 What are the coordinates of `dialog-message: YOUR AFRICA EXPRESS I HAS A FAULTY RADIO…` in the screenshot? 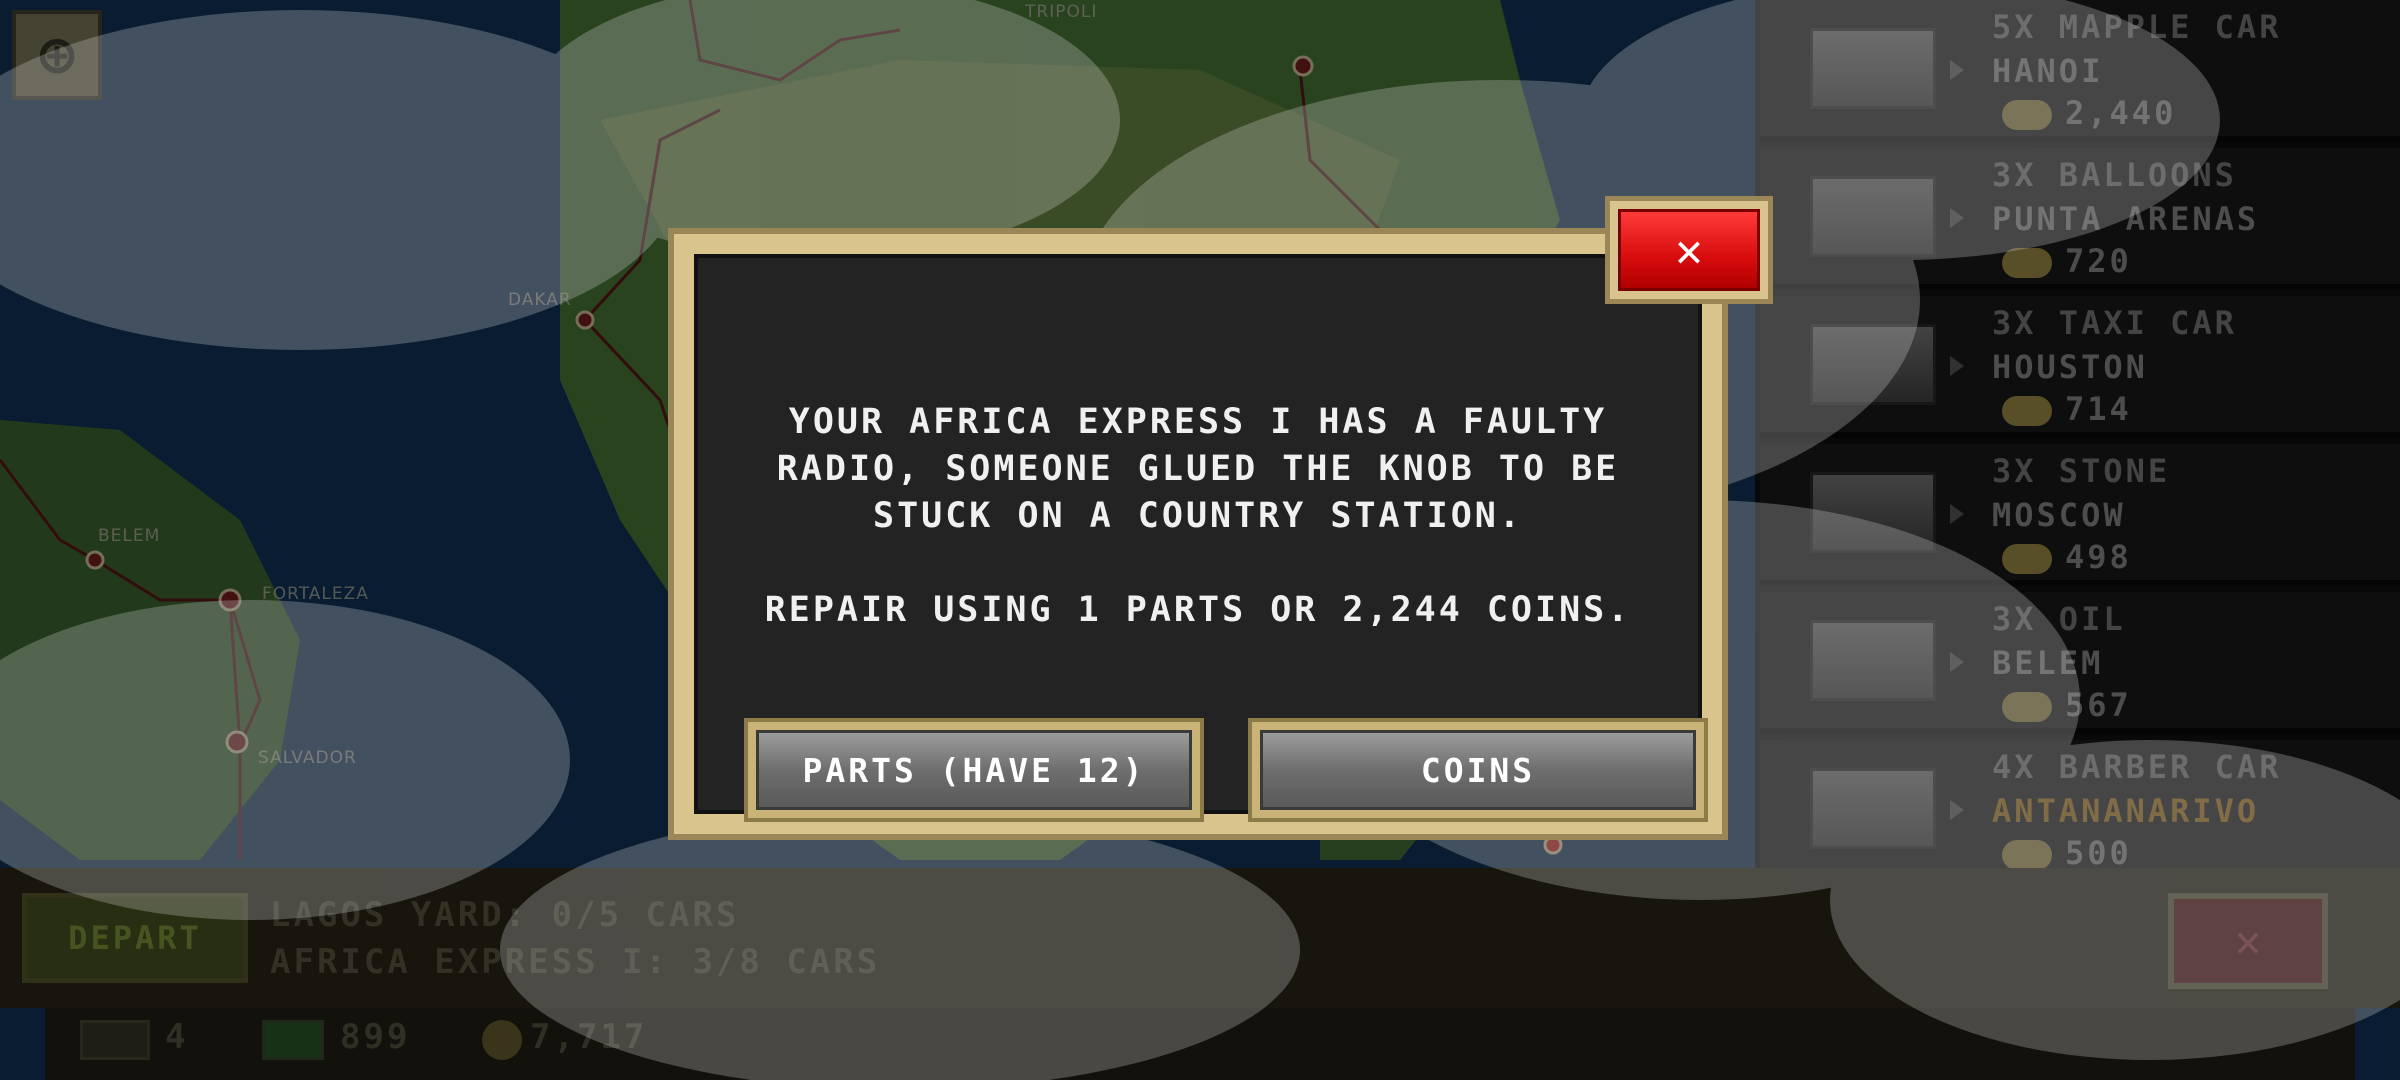 It's located at (1198, 516).